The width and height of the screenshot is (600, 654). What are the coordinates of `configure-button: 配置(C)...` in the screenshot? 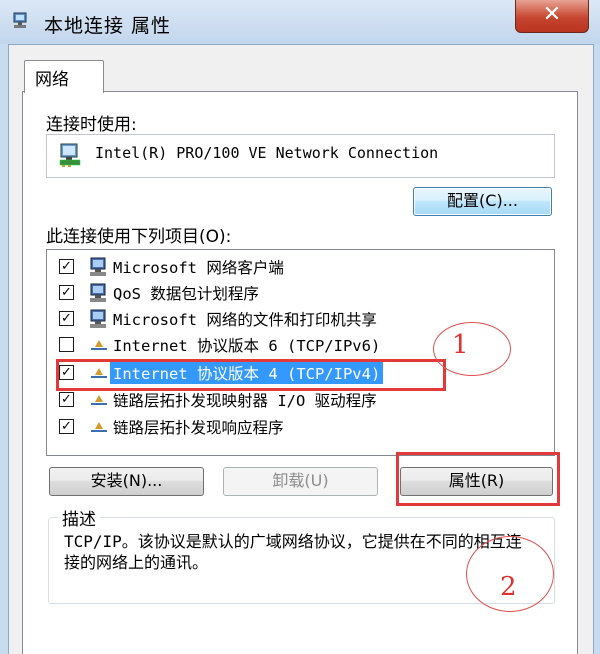 It's located at (482, 201).